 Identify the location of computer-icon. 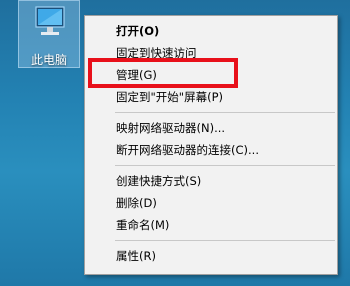
(50, 20).